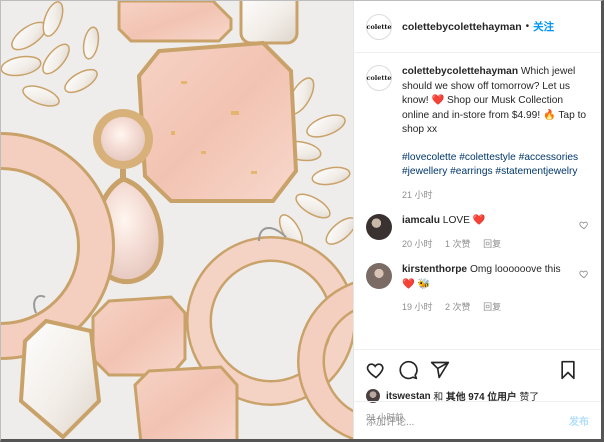 This screenshot has height=442, width=604. What do you see at coordinates (543, 26) in the screenshot?
I see `follow-button: 关注` at bounding box center [543, 26].